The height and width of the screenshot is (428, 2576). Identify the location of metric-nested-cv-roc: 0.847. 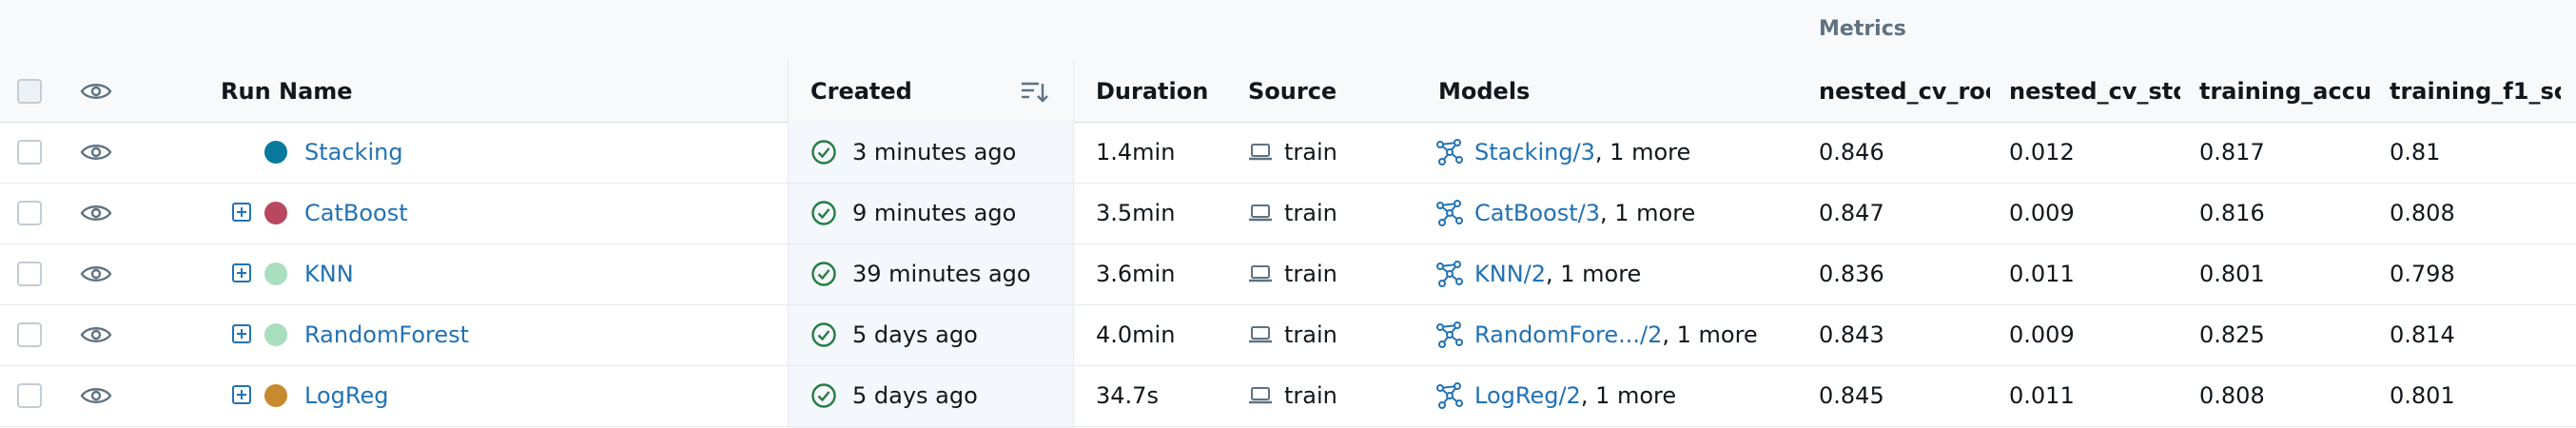
(1852, 213).